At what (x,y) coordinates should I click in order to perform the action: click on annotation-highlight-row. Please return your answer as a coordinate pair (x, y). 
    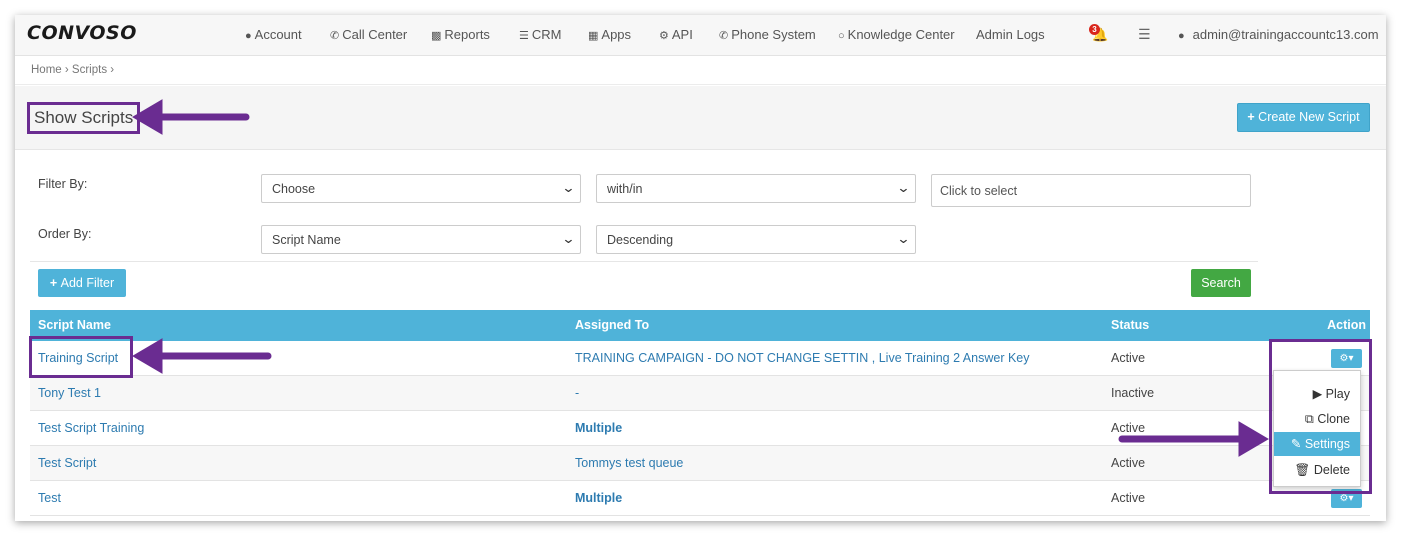
    Looking at the image, I should click on (81, 357).